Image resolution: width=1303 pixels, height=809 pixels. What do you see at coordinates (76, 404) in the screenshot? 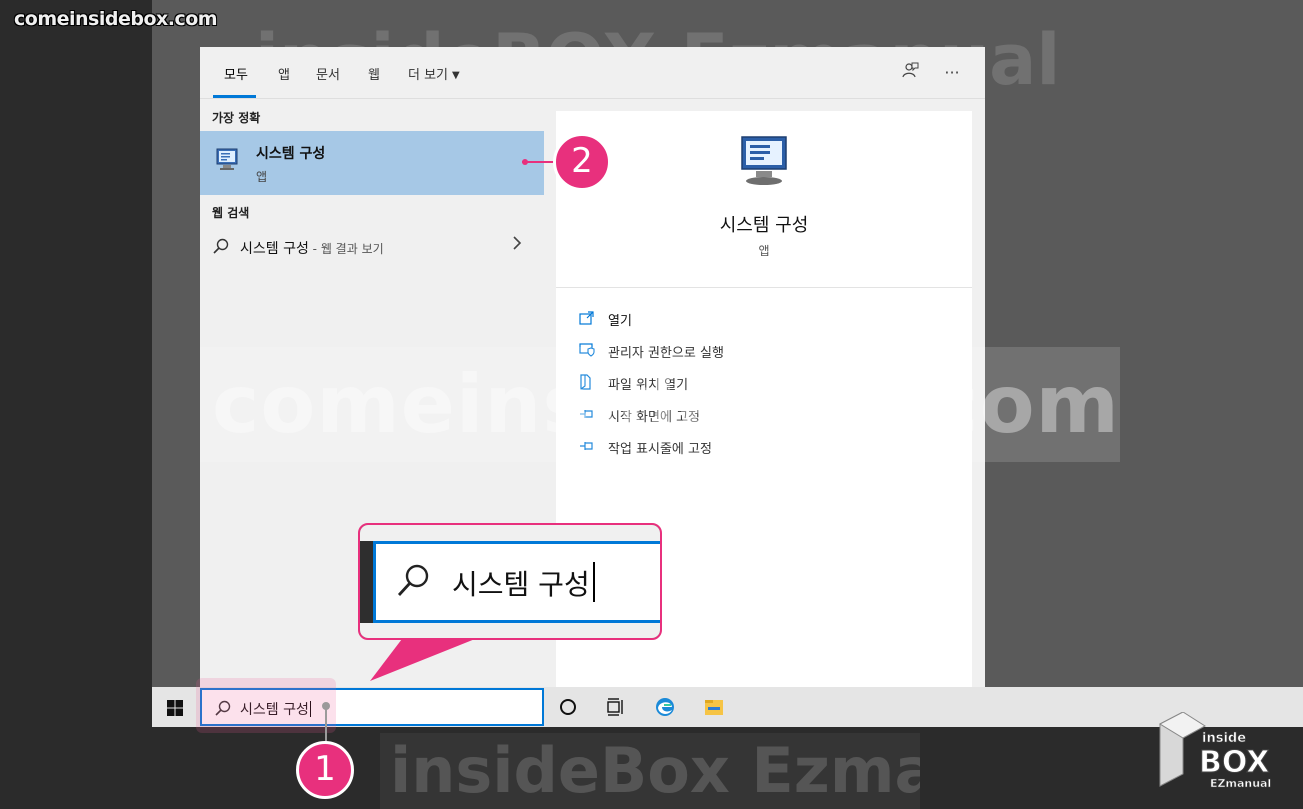
I see `desktop-left-area` at bounding box center [76, 404].